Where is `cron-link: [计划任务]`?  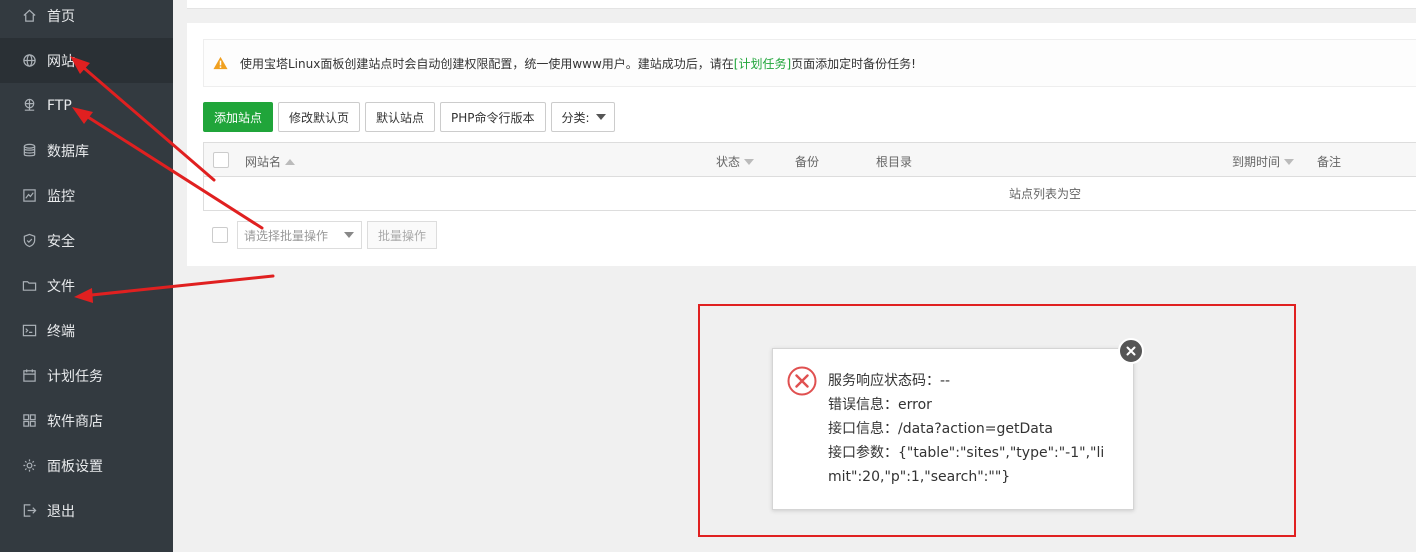
cron-link: [计划任务] is located at coordinates (762, 63).